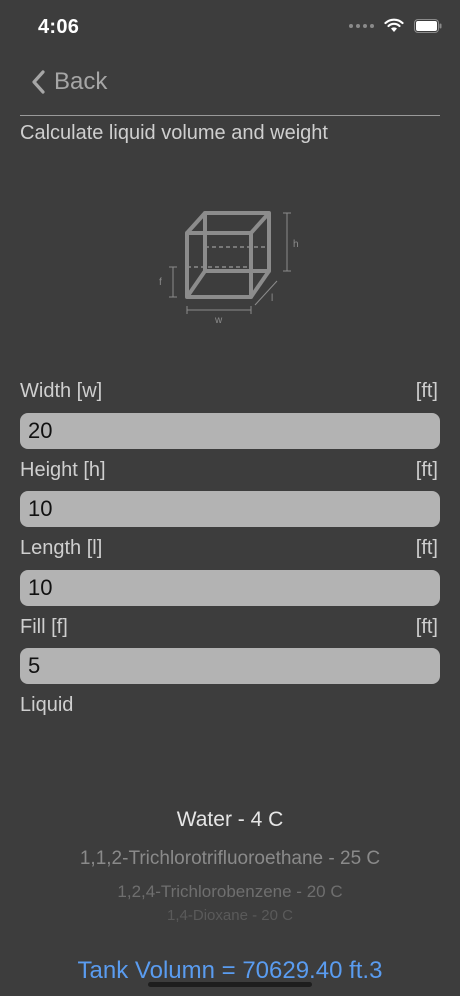 The height and width of the screenshot is (996, 460). What do you see at coordinates (361, 25) in the screenshot?
I see `cellular-signal-icon` at bounding box center [361, 25].